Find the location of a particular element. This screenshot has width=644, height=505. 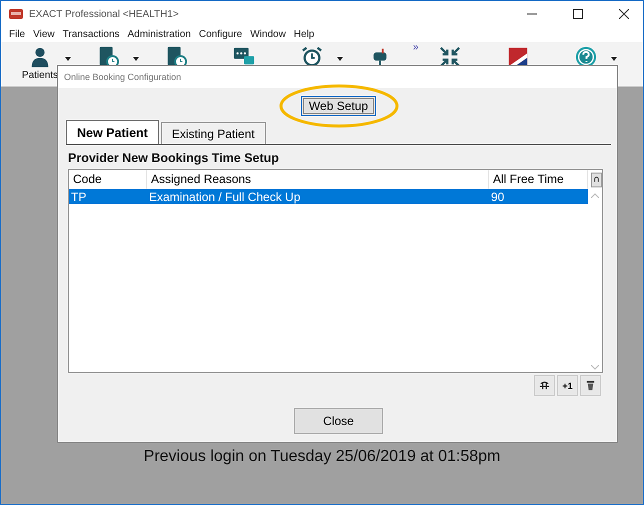

tab: Existing Patient is located at coordinates (213, 133).